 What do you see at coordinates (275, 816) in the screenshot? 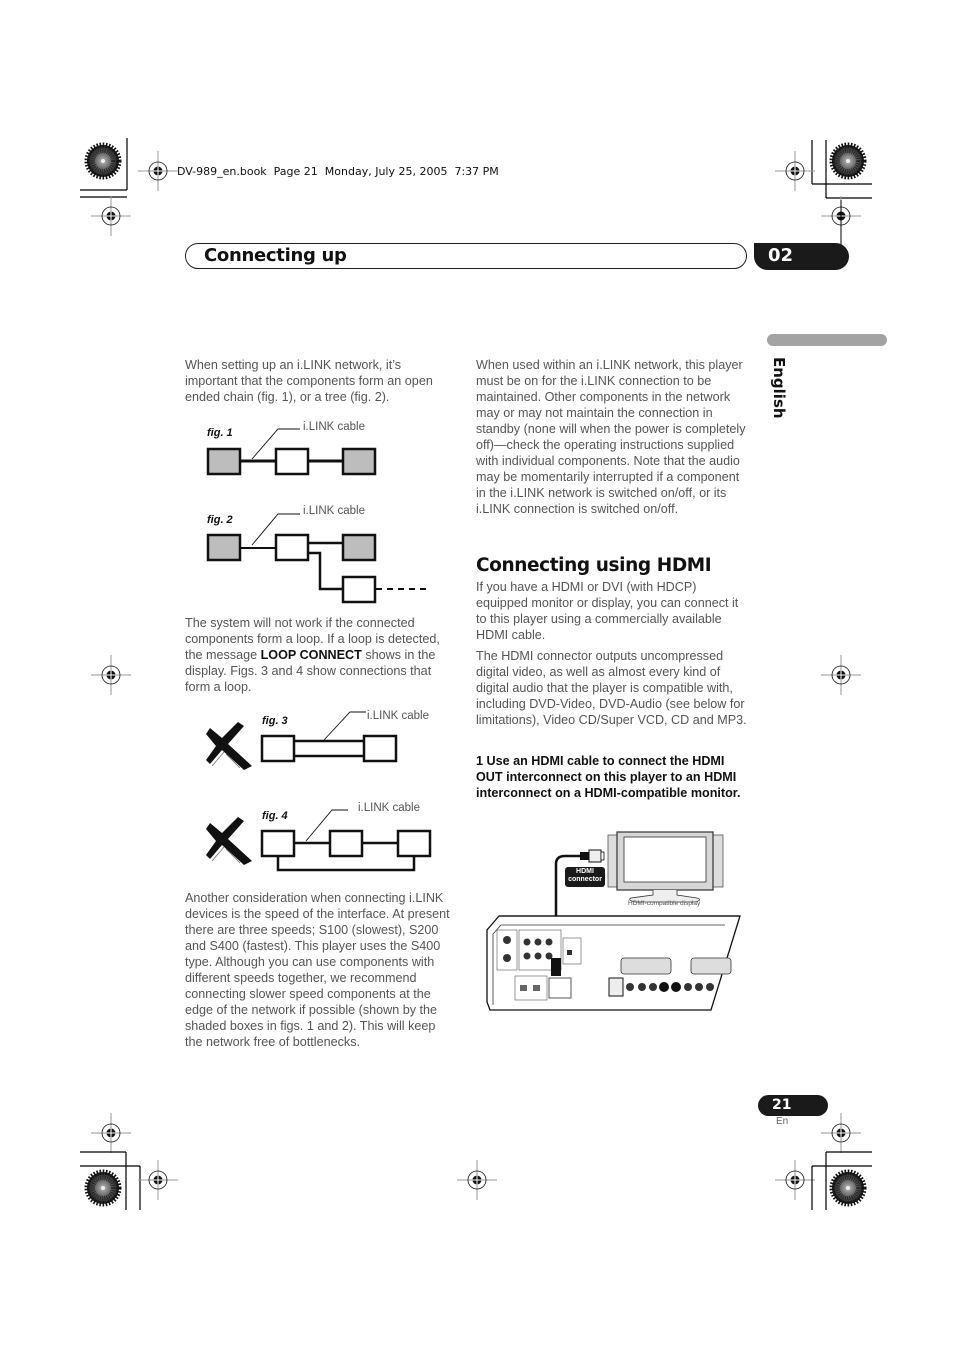
I see `fig4-label: fig. 4` at bounding box center [275, 816].